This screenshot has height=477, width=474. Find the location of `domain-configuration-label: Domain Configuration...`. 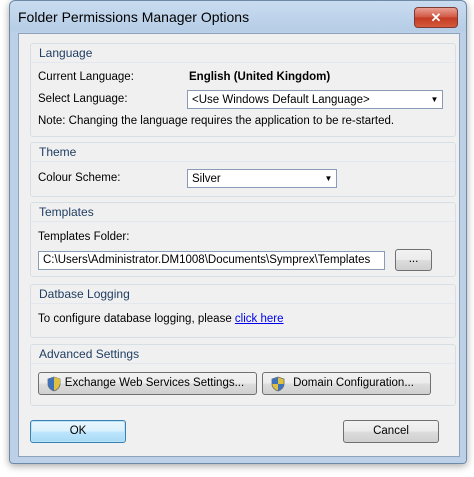

domain-configuration-label: Domain Configuration... is located at coordinates (353, 383).